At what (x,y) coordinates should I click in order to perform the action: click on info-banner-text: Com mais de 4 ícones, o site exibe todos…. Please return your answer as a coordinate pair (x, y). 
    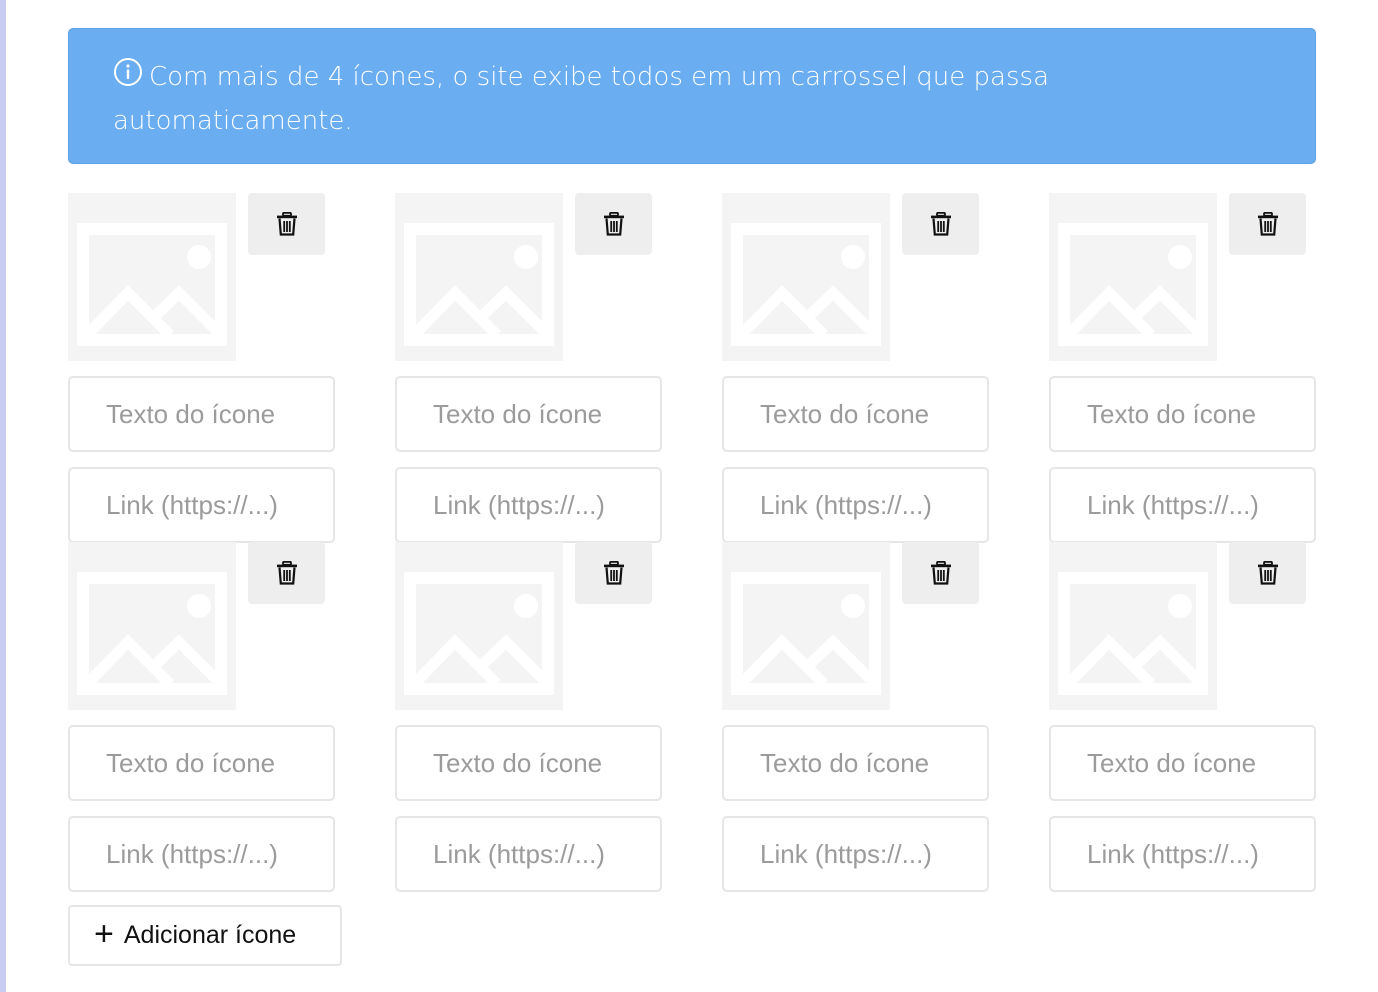
    Looking at the image, I should click on (581, 99).